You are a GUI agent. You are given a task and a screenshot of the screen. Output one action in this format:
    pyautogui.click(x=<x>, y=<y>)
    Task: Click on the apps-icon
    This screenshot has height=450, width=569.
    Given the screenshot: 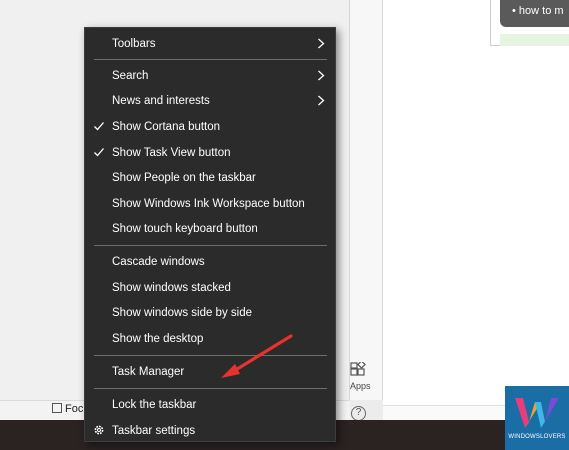 What is the action you would take?
    pyautogui.click(x=358, y=370)
    